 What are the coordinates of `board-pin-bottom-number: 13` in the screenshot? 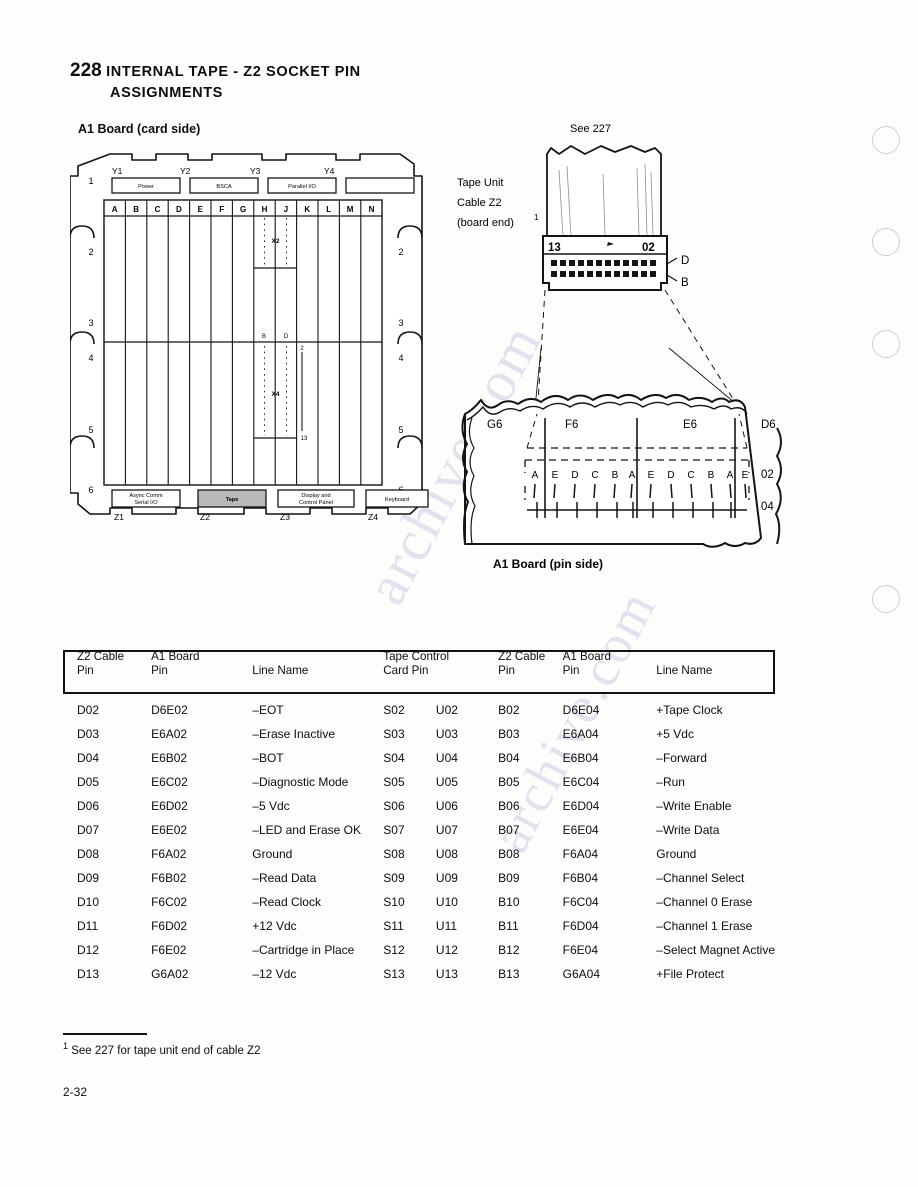 It's located at (304, 439).